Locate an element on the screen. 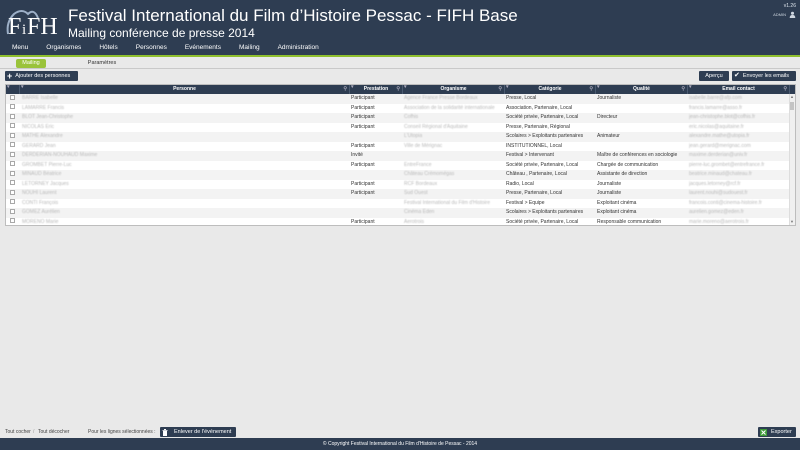 The image size is (800, 450). column-header-prestation: ▾ Prestation ⚲ is located at coordinates (376, 89).